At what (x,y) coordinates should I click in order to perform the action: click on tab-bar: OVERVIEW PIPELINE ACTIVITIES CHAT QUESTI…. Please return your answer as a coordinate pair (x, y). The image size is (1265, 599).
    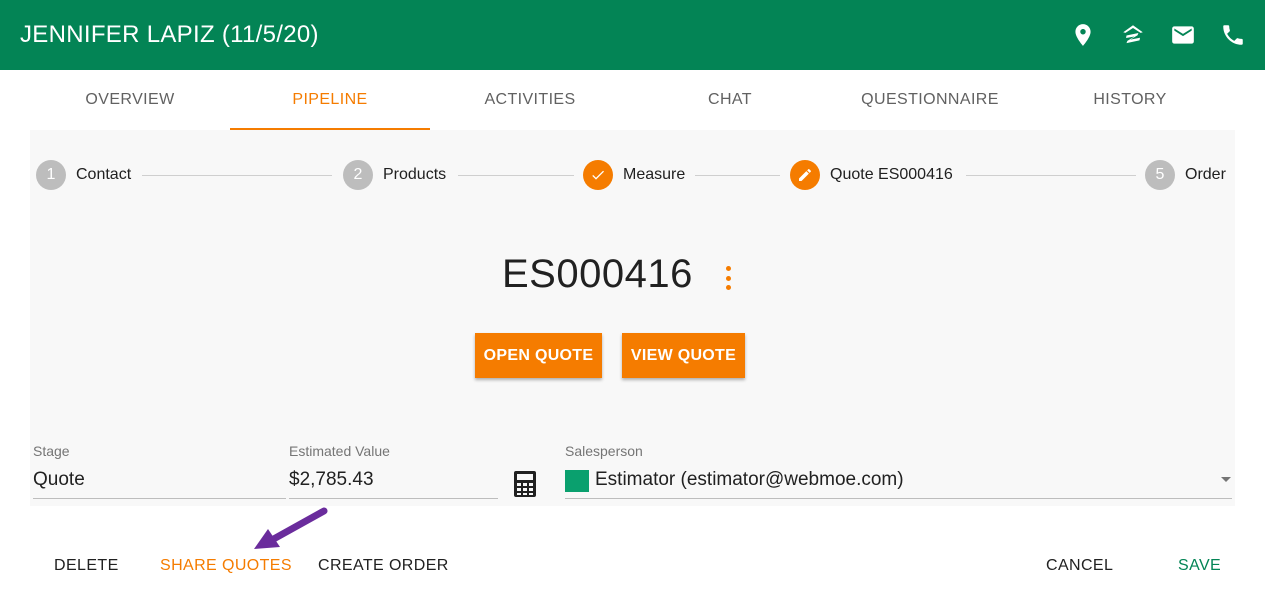
    Looking at the image, I should click on (630, 100).